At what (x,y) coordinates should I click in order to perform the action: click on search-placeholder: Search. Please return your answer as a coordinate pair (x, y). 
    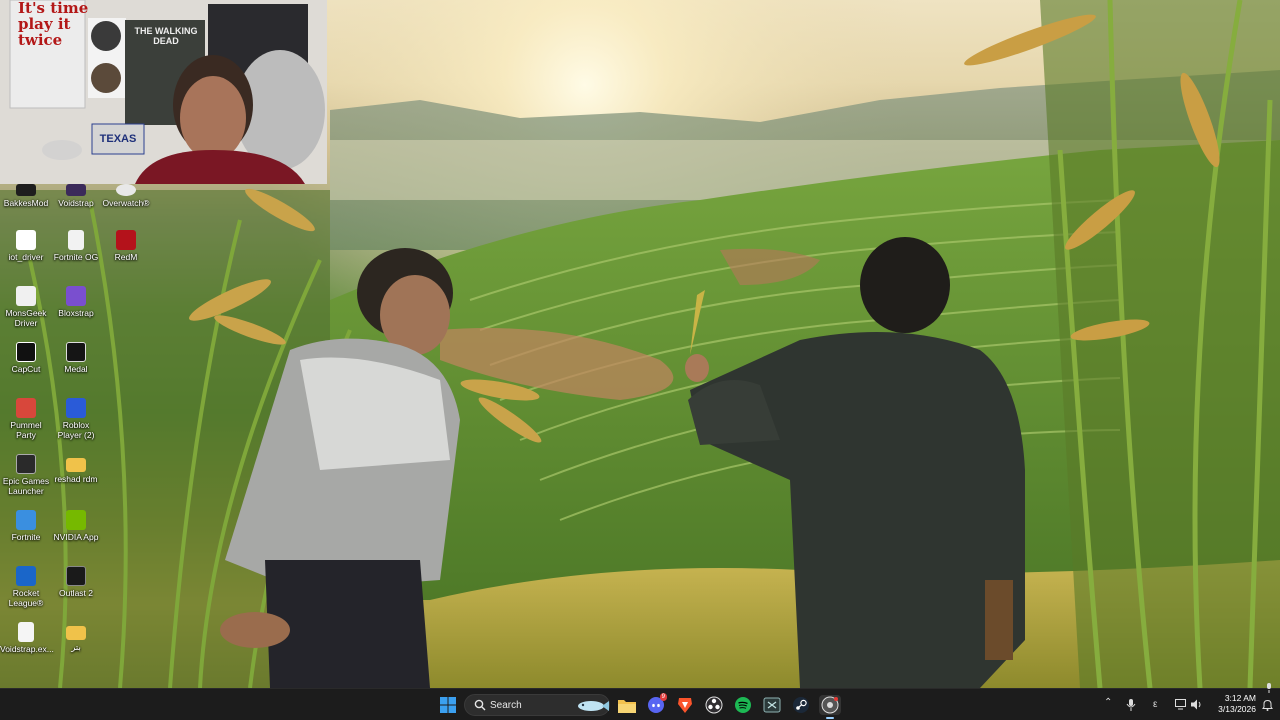
    Looking at the image, I should click on (506, 705).